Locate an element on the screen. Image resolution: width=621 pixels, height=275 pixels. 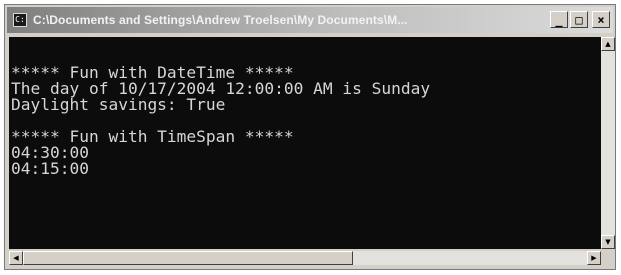
console-line: ***** Fun with TimeSpan ***** is located at coordinates (152, 136).